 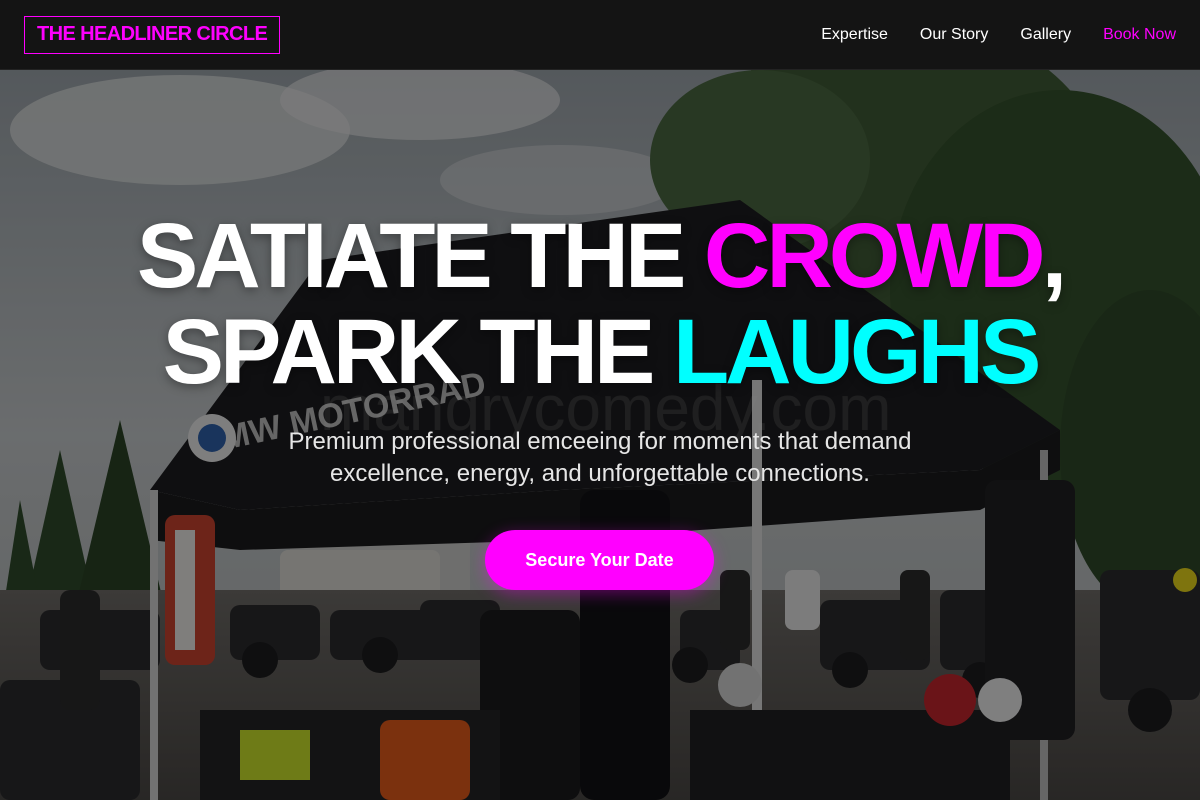 What do you see at coordinates (874, 256) in the screenshot?
I see `headline-highlight-crowd: CROWD` at bounding box center [874, 256].